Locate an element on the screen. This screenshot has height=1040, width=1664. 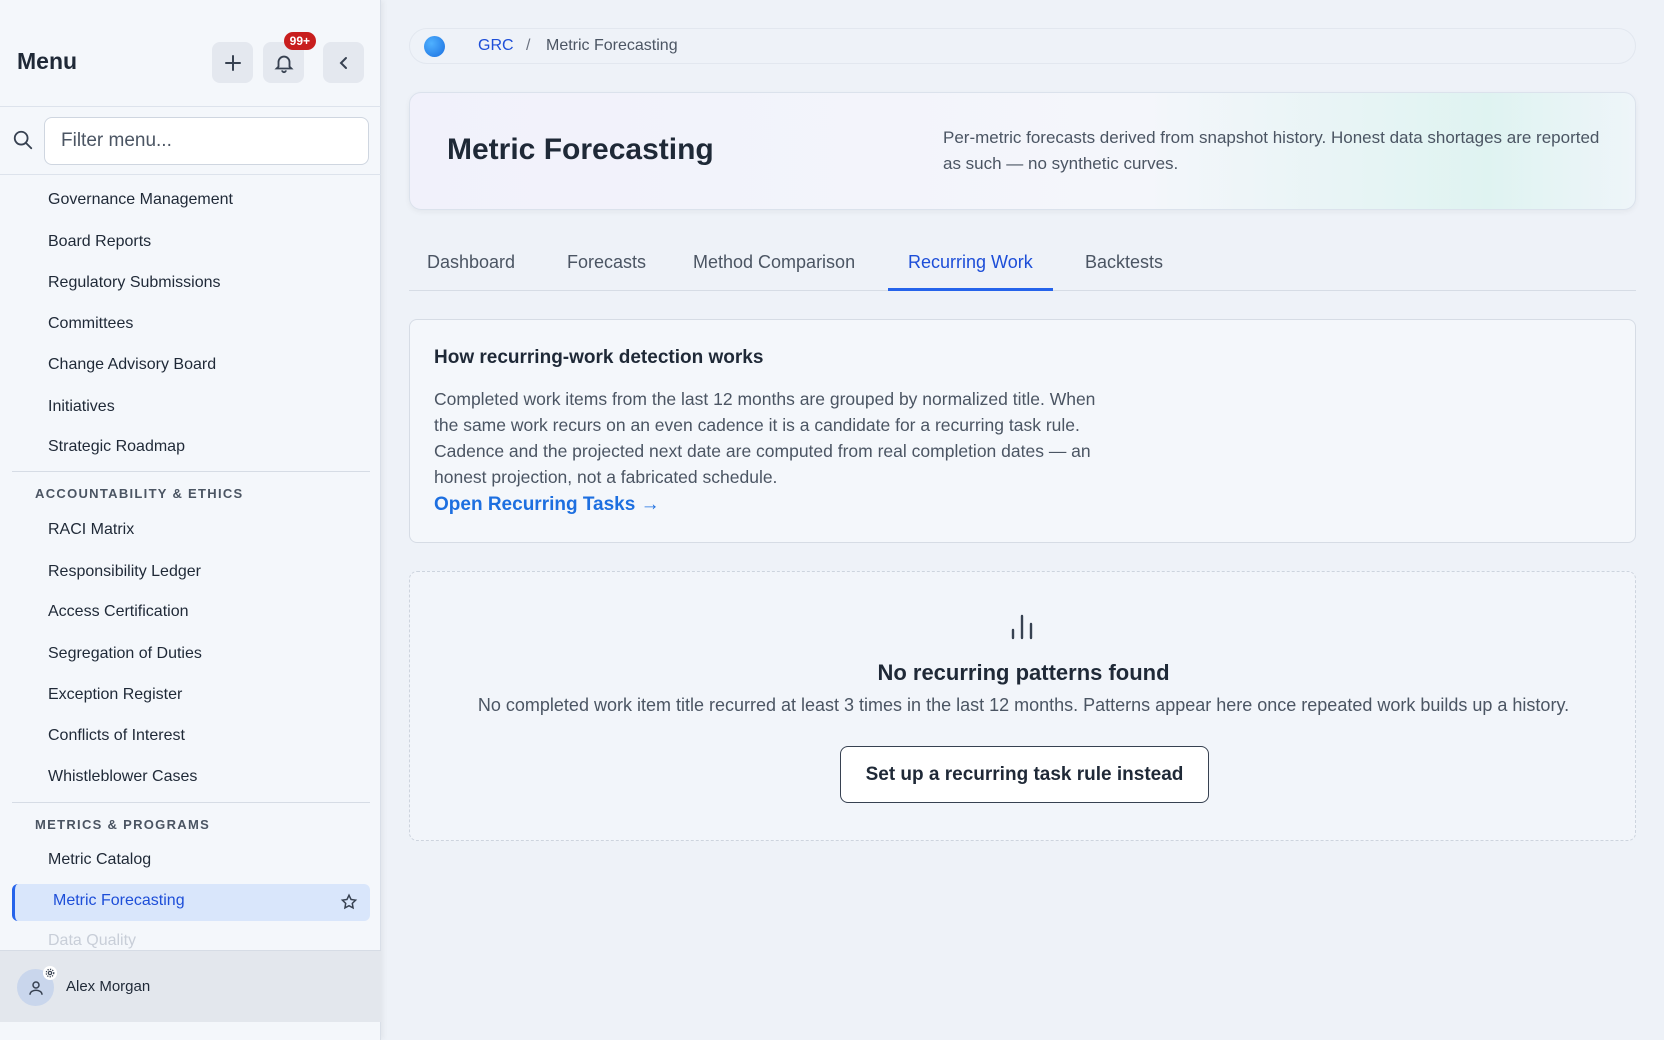
sidebar-item-whistleblower-cases: Whistleblower Cases is located at coordinates (122, 777).